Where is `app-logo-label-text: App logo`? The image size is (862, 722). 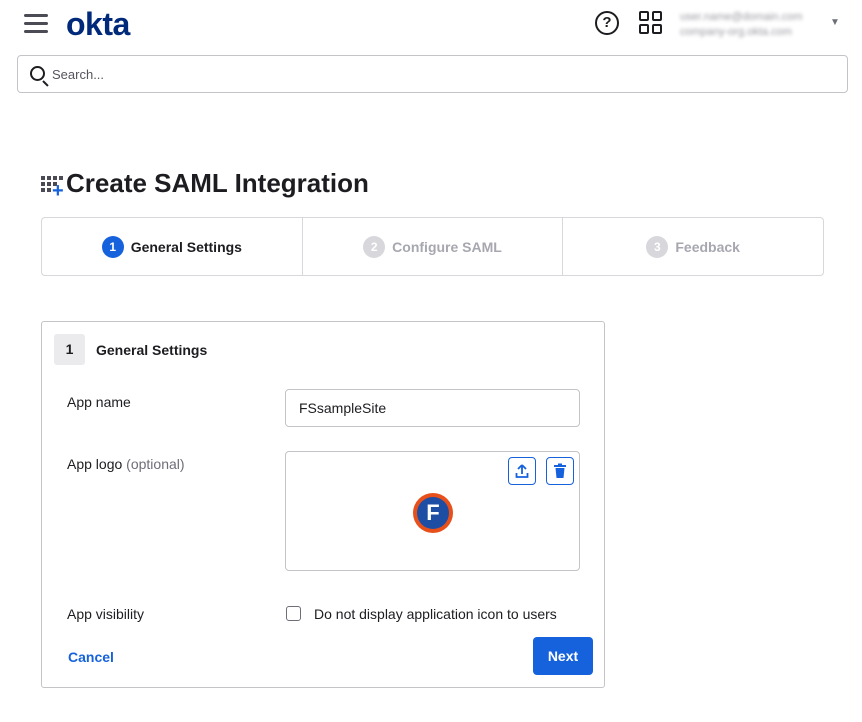
app-logo-label-text: App logo is located at coordinates (95, 464).